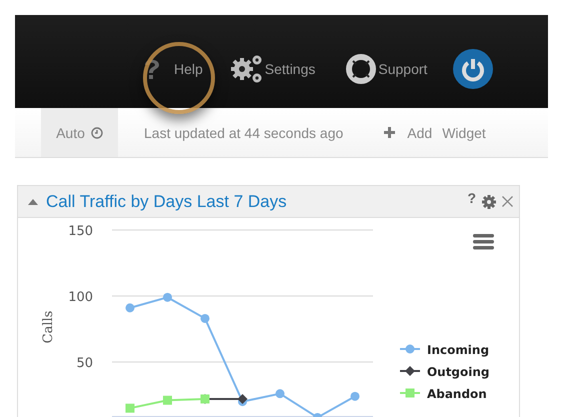 This screenshot has width=563, height=417. Describe the element at coordinates (458, 372) in the screenshot. I see `legend-label: Outgoing` at that location.